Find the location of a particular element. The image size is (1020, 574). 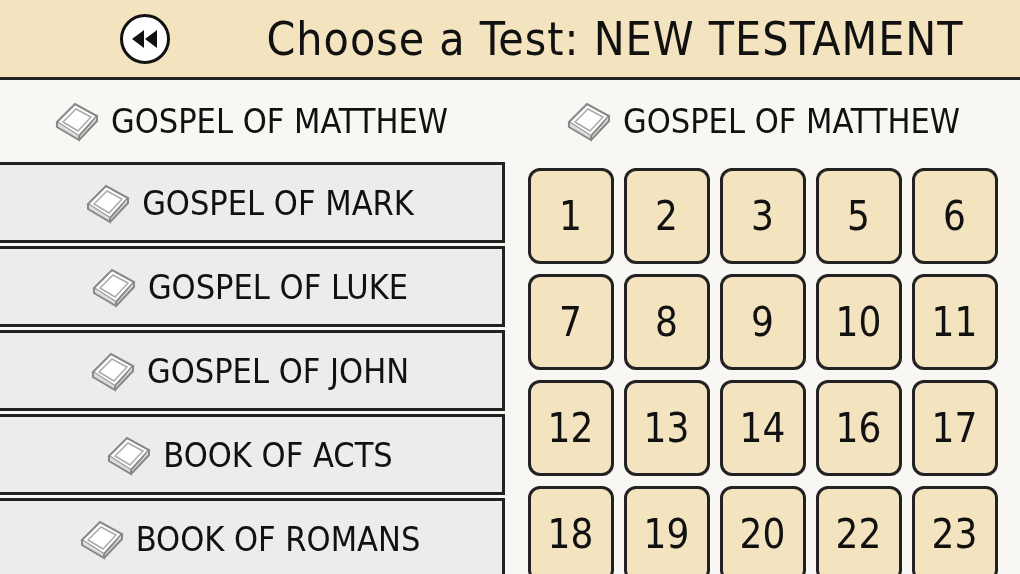

book-label: GOSPEL OF MATTHEW is located at coordinates (279, 121).